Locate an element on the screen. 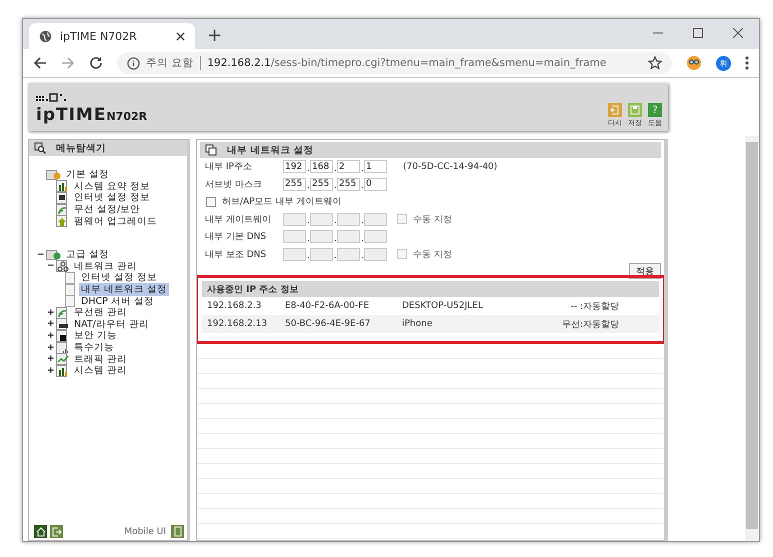  traffic-icon is located at coordinates (63, 359).